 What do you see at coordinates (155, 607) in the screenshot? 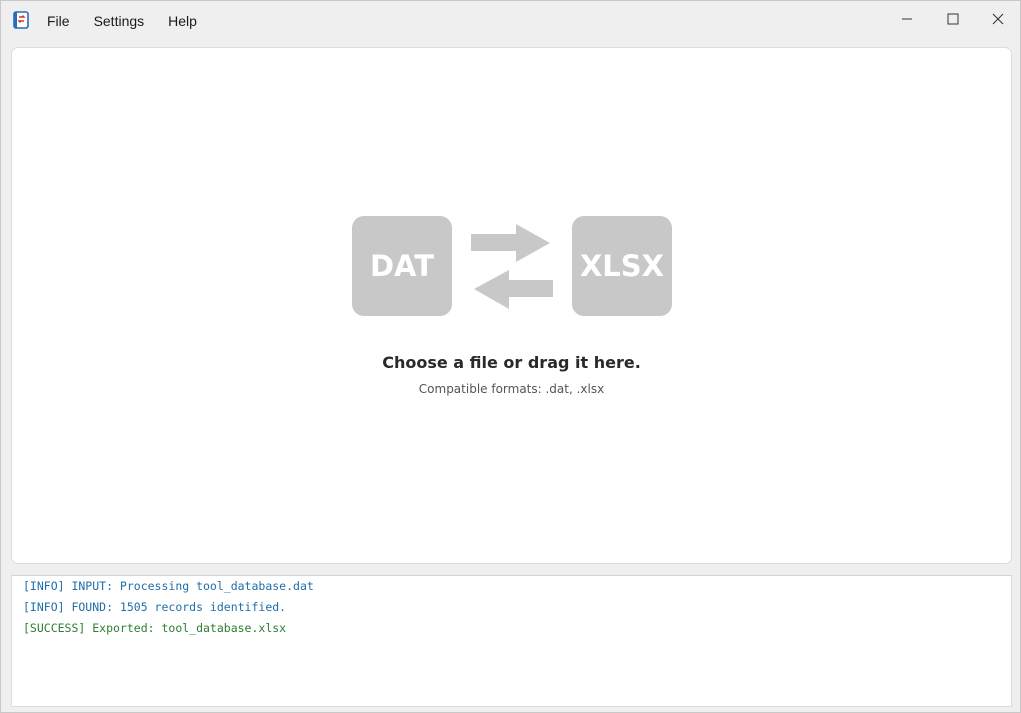
I see `log-line: [INFO] FOUND: 1505 records identified.` at bounding box center [155, 607].